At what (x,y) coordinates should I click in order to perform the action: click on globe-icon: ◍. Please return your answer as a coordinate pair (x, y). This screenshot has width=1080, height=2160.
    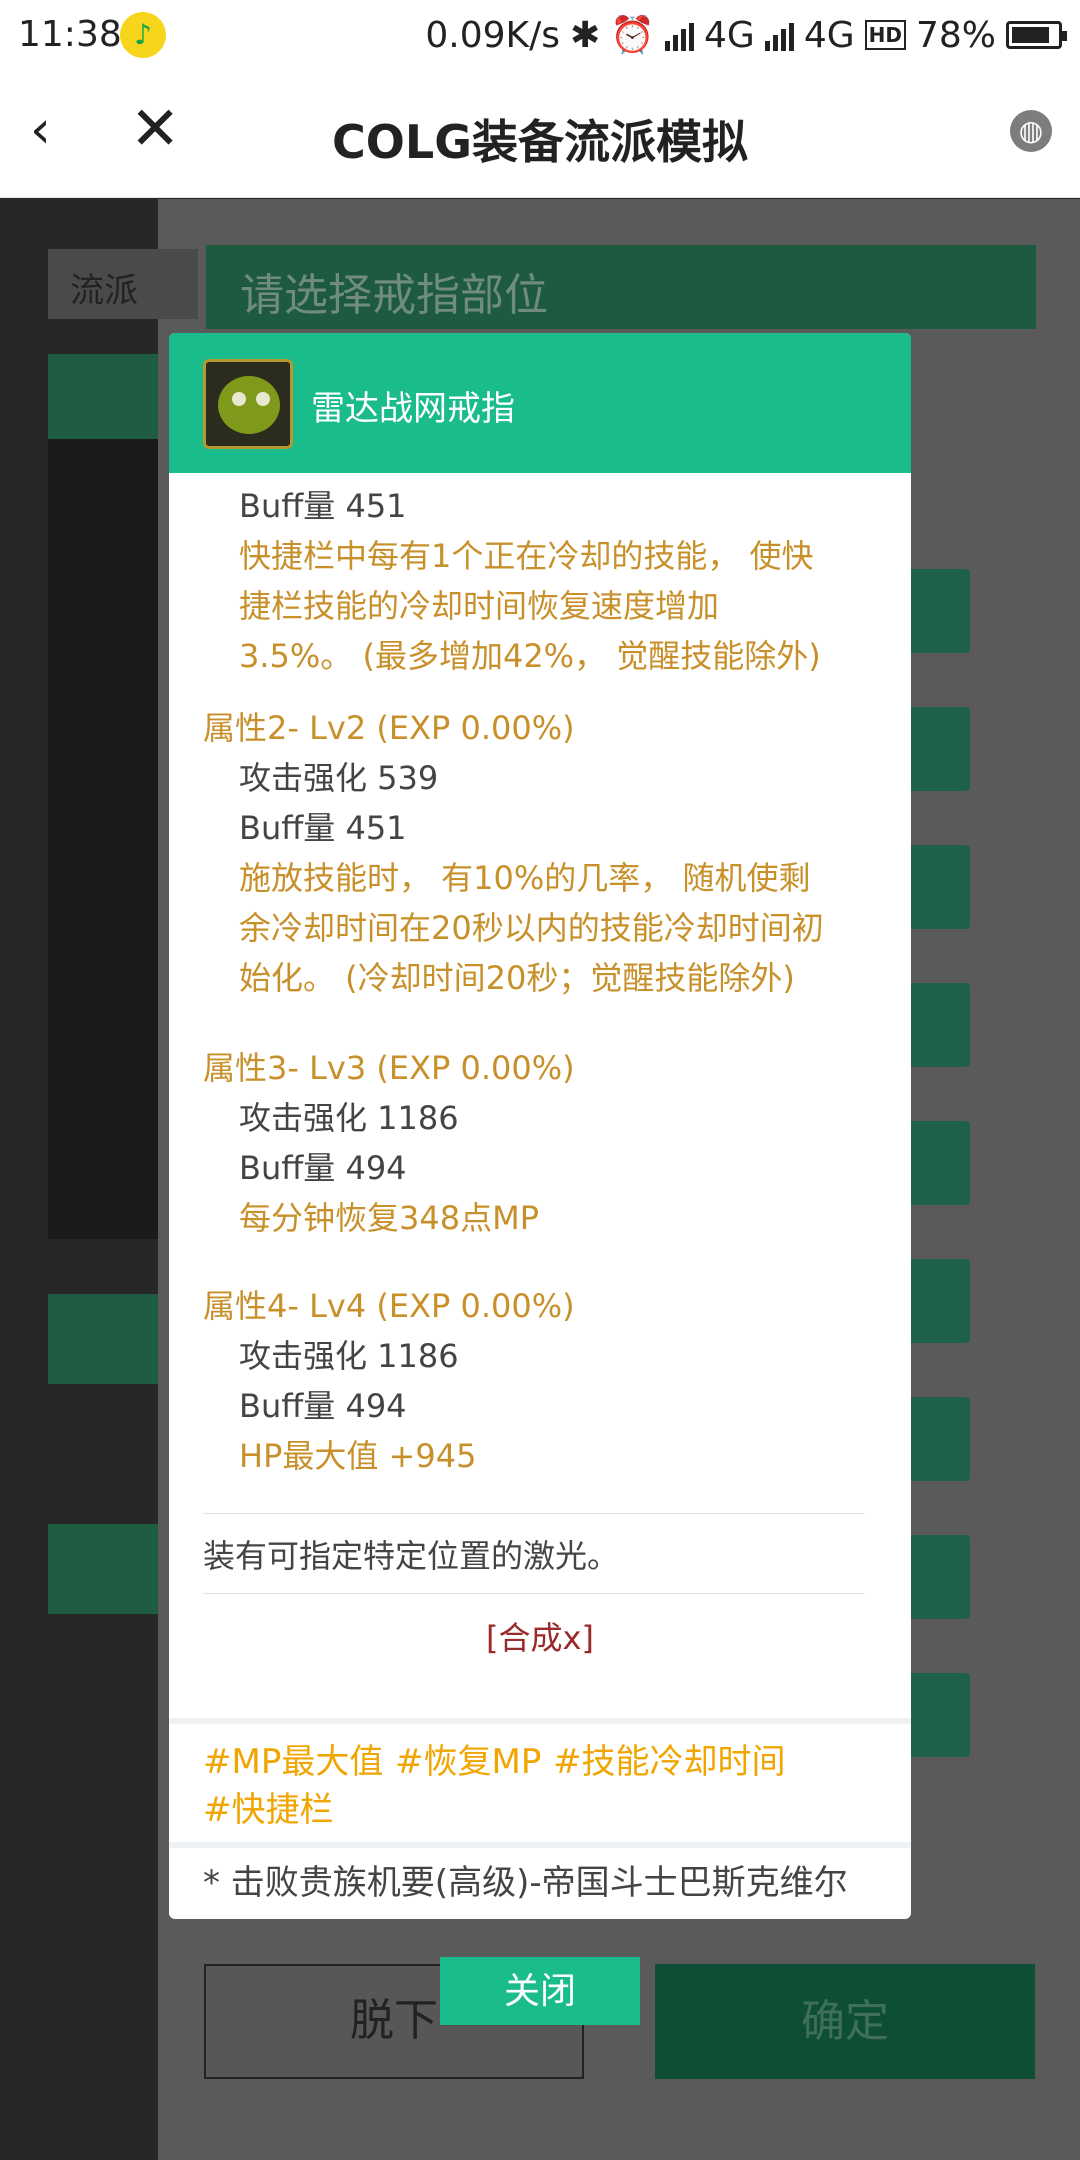
    Looking at the image, I should click on (1031, 131).